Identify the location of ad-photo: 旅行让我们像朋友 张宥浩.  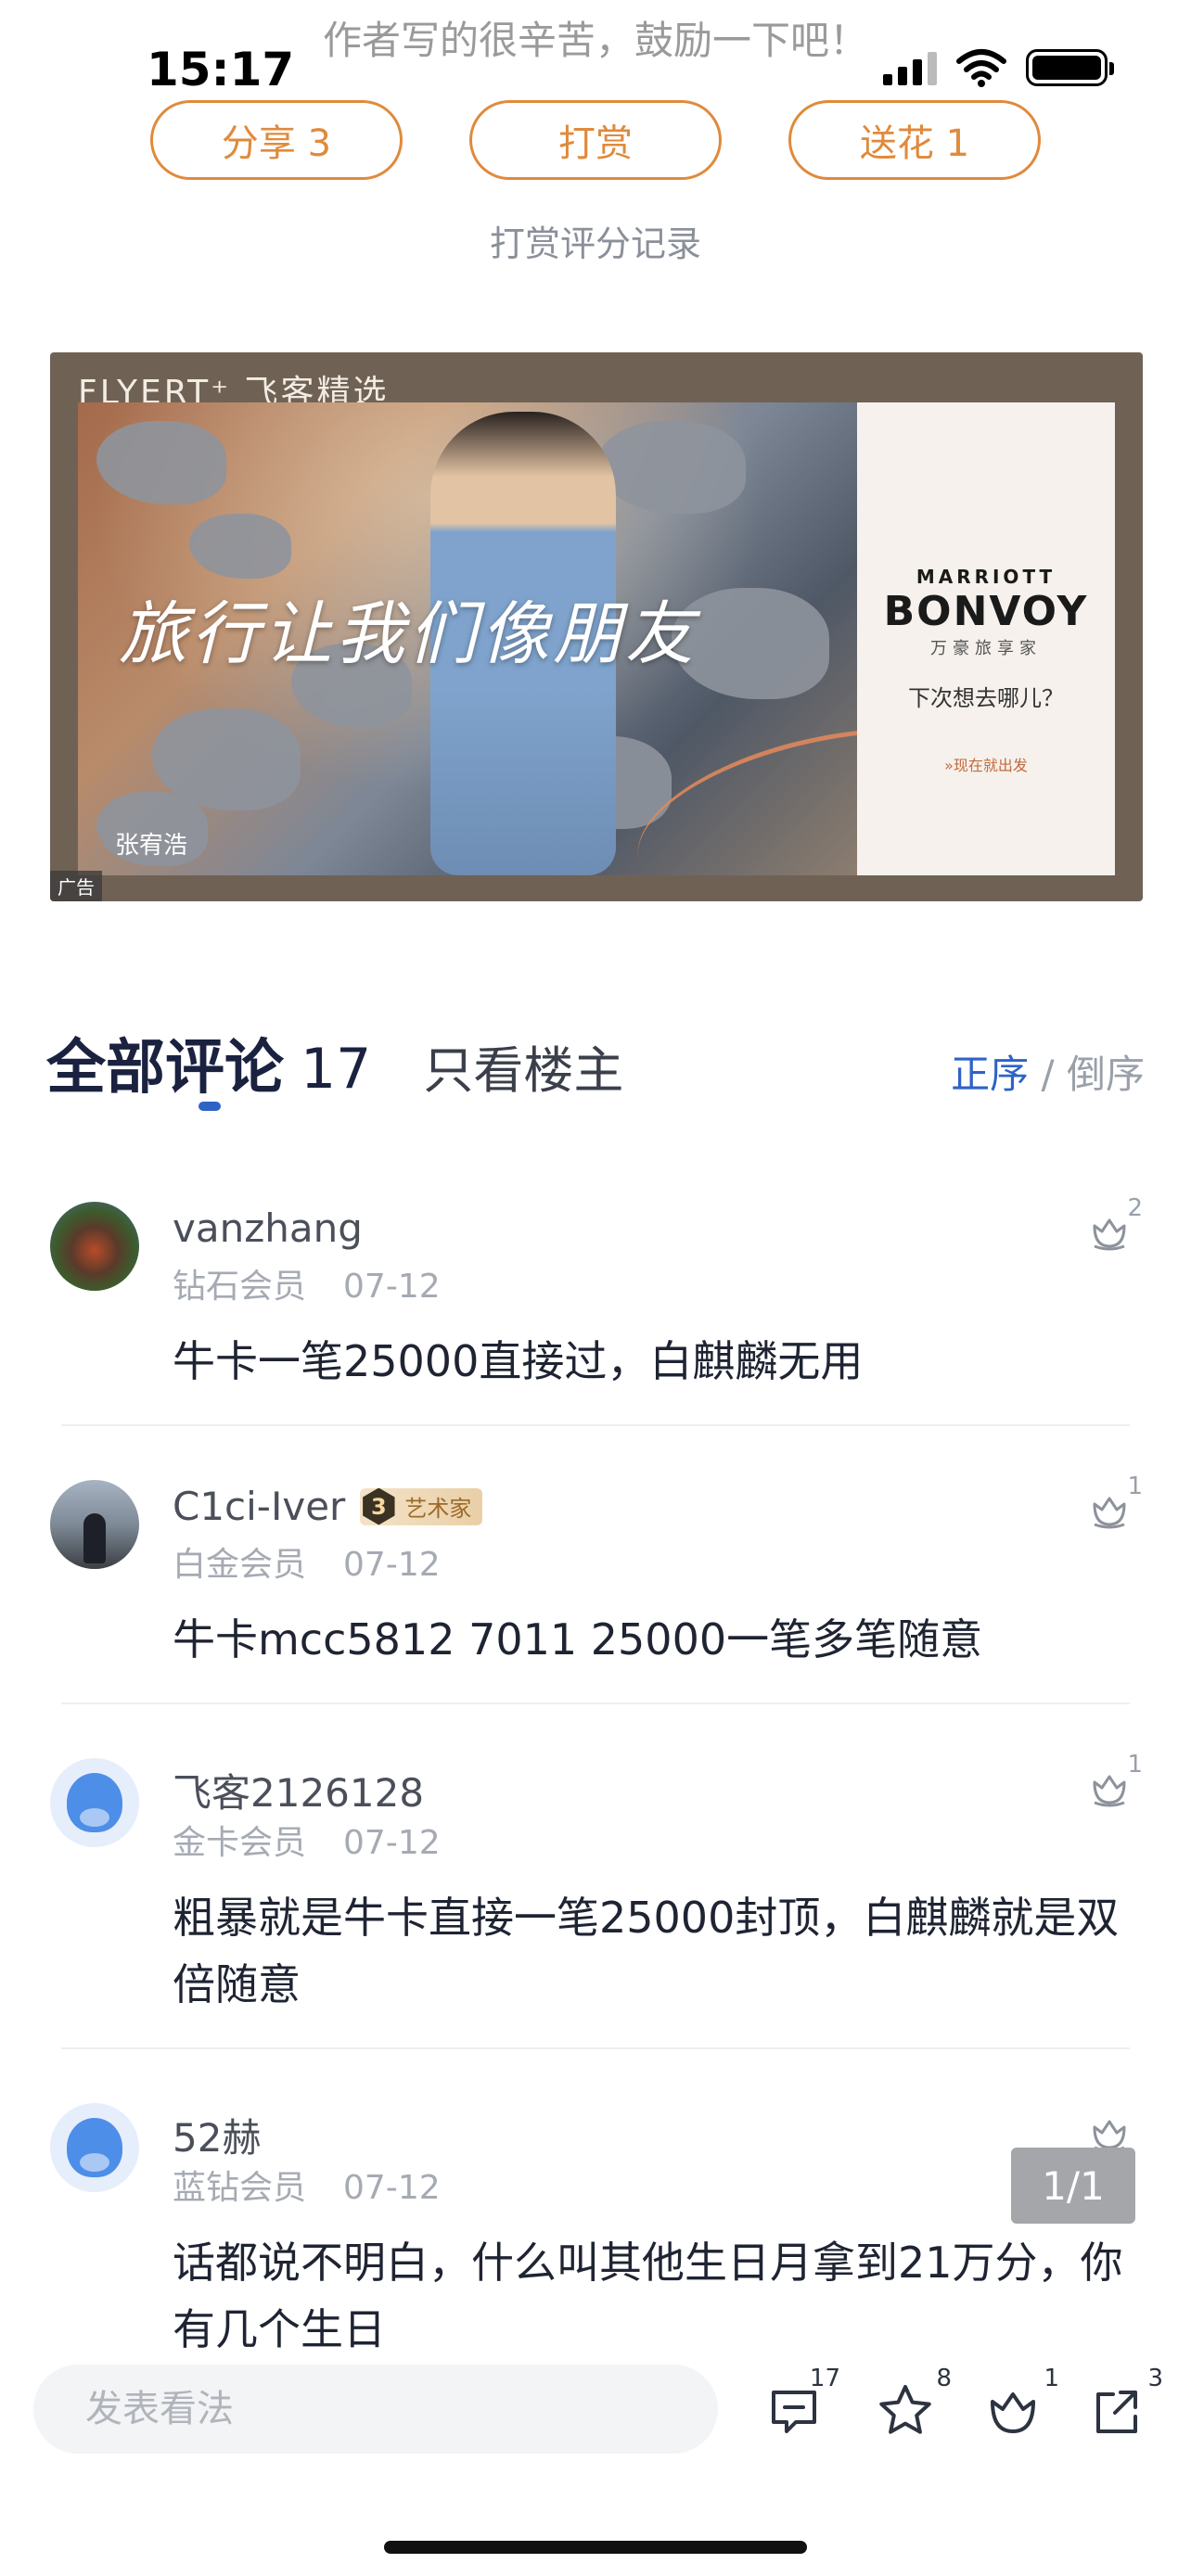
(467, 638).